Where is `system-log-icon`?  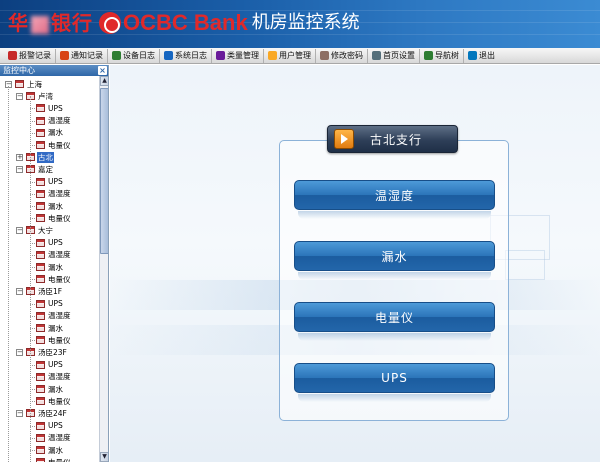
system-log-icon is located at coordinates (168, 55).